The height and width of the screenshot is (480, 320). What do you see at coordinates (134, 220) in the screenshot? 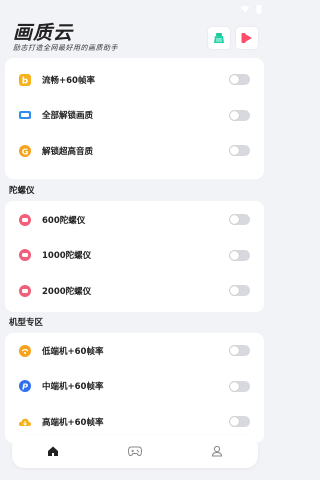
I see `list-item: 600陀螺仪` at bounding box center [134, 220].